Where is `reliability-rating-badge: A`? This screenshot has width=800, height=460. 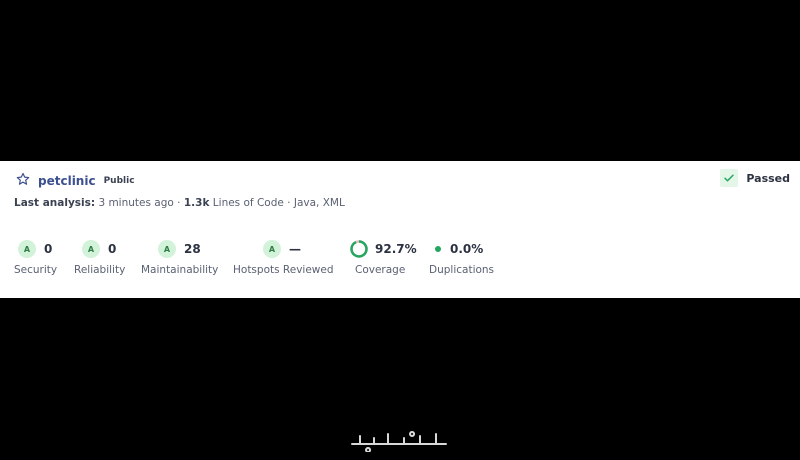 reliability-rating-badge: A is located at coordinates (91, 249).